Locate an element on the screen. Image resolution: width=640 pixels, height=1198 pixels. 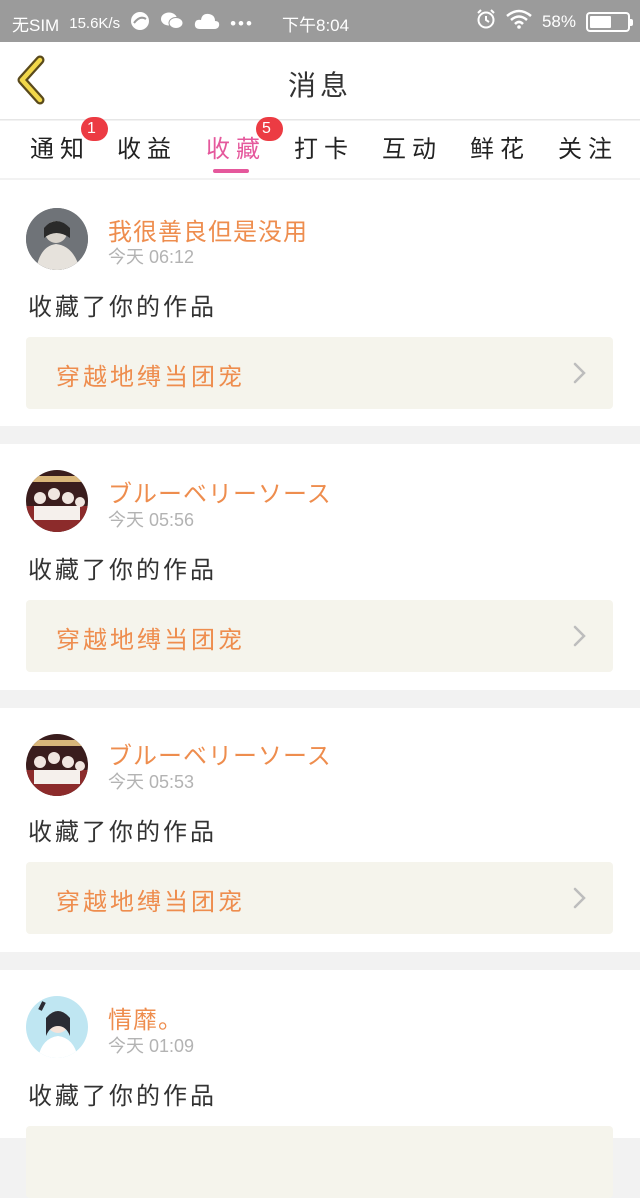
tab-label: 通知 is located at coordinates (60, 149).